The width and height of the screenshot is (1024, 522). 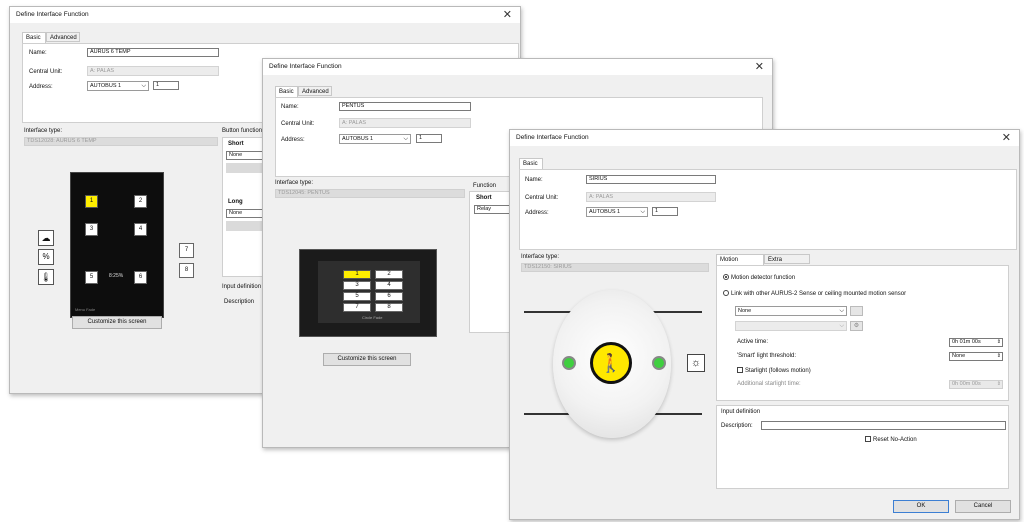 I want to click on reset-label: Reset No-Action, so click(x=895, y=440).